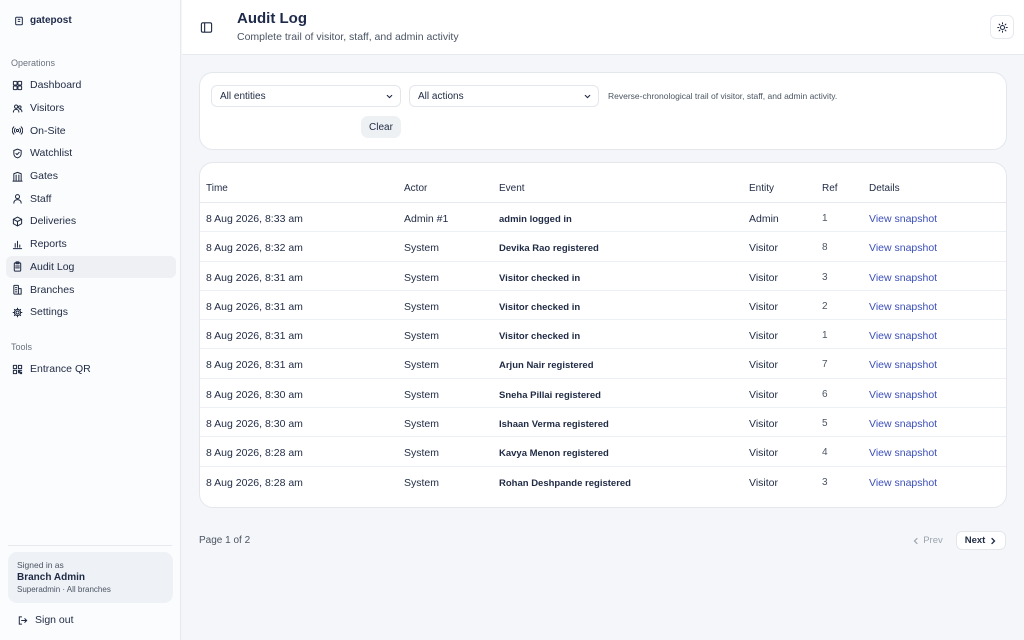 The image size is (1024, 640). Describe the element at coordinates (206, 27) in the screenshot. I see `sidebar-toggle-icon` at that location.